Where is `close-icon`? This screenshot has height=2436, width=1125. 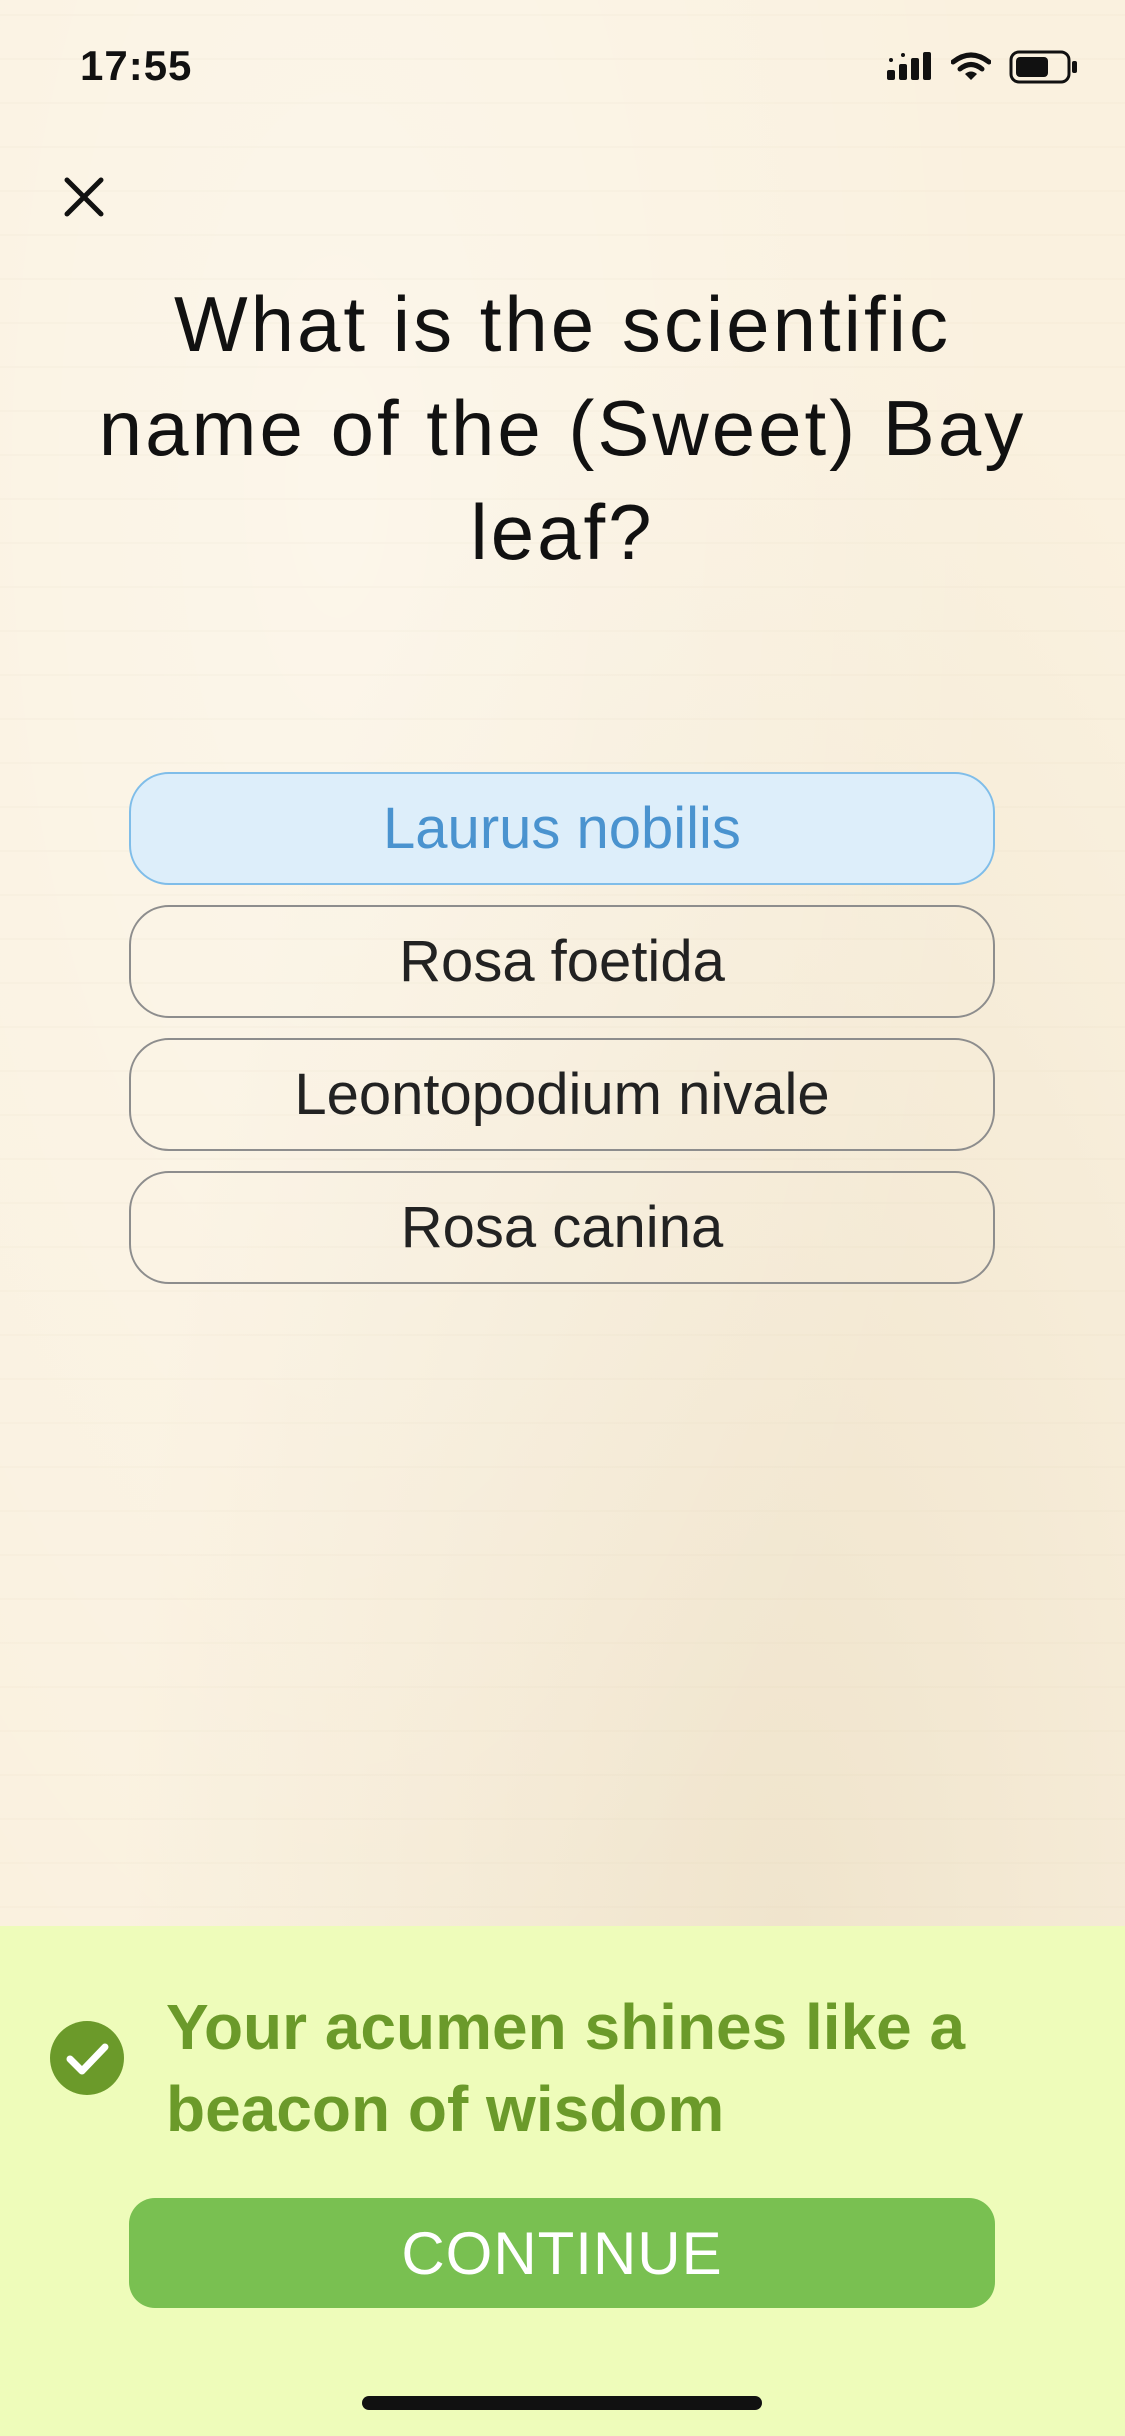
close-icon is located at coordinates (84, 197).